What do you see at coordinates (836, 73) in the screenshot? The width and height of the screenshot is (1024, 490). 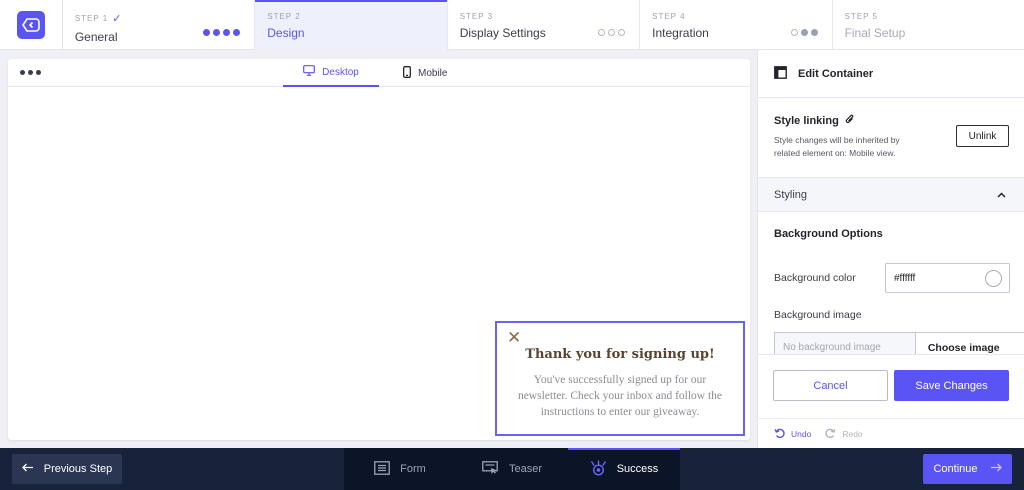 I see `panel-title: Edit Container` at bounding box center [836, 73].